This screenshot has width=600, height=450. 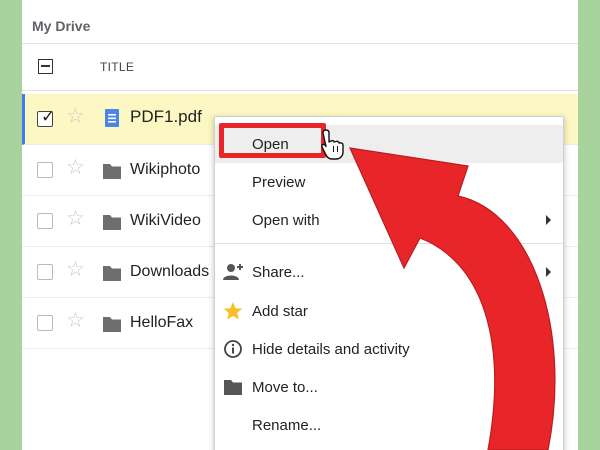 I want to click on menu-item-add-star: Add star, so click(x=389, y=311).